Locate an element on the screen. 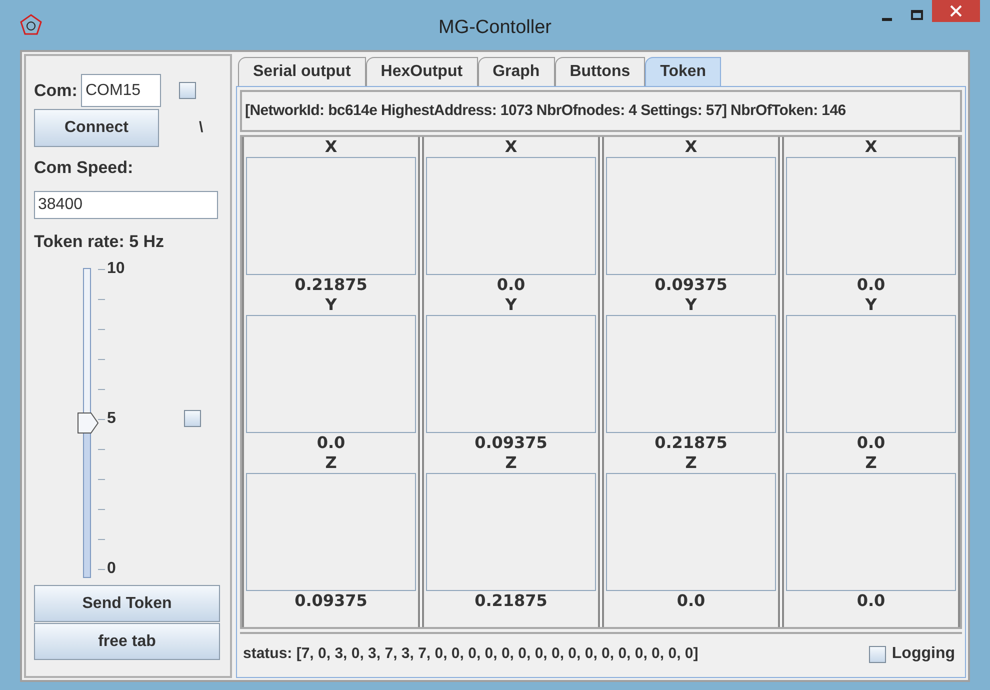 This screenshot has height=690, width=990. com-label: Com: is located at coordinates (56, 91).